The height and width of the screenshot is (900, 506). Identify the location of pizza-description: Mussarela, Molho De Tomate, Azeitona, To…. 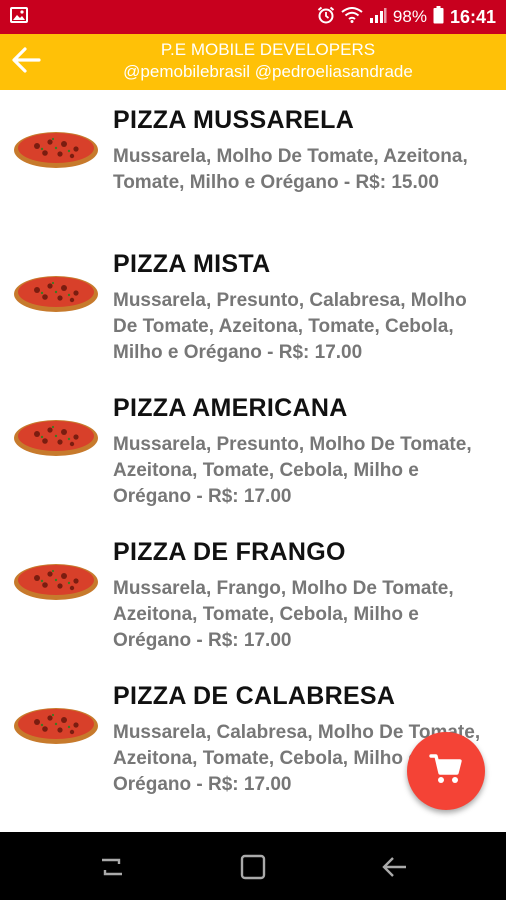
(290, 169).